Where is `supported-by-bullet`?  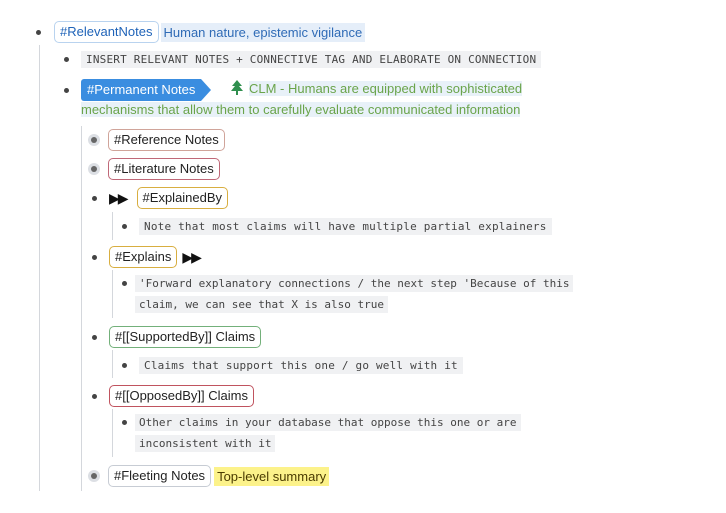 supported-by-bullet is located at coordinates (94, 337).